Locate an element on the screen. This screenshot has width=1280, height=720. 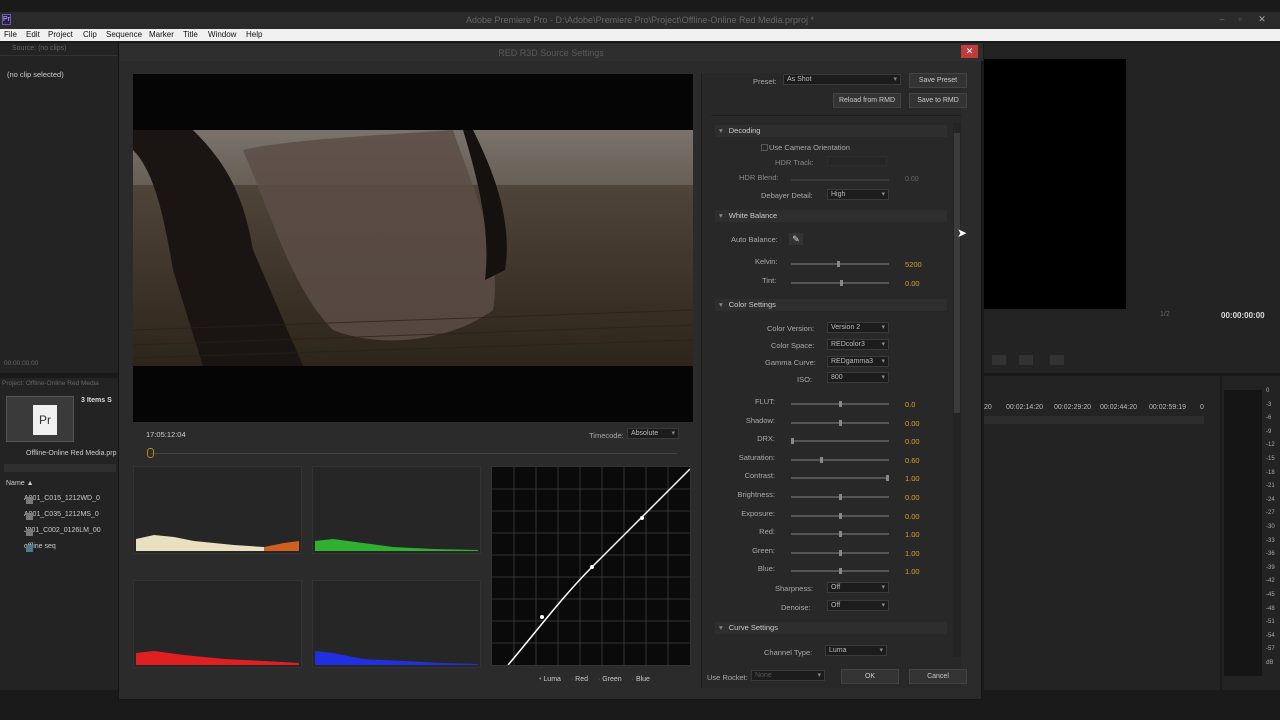
search-input is located at coordinates (60, 468).